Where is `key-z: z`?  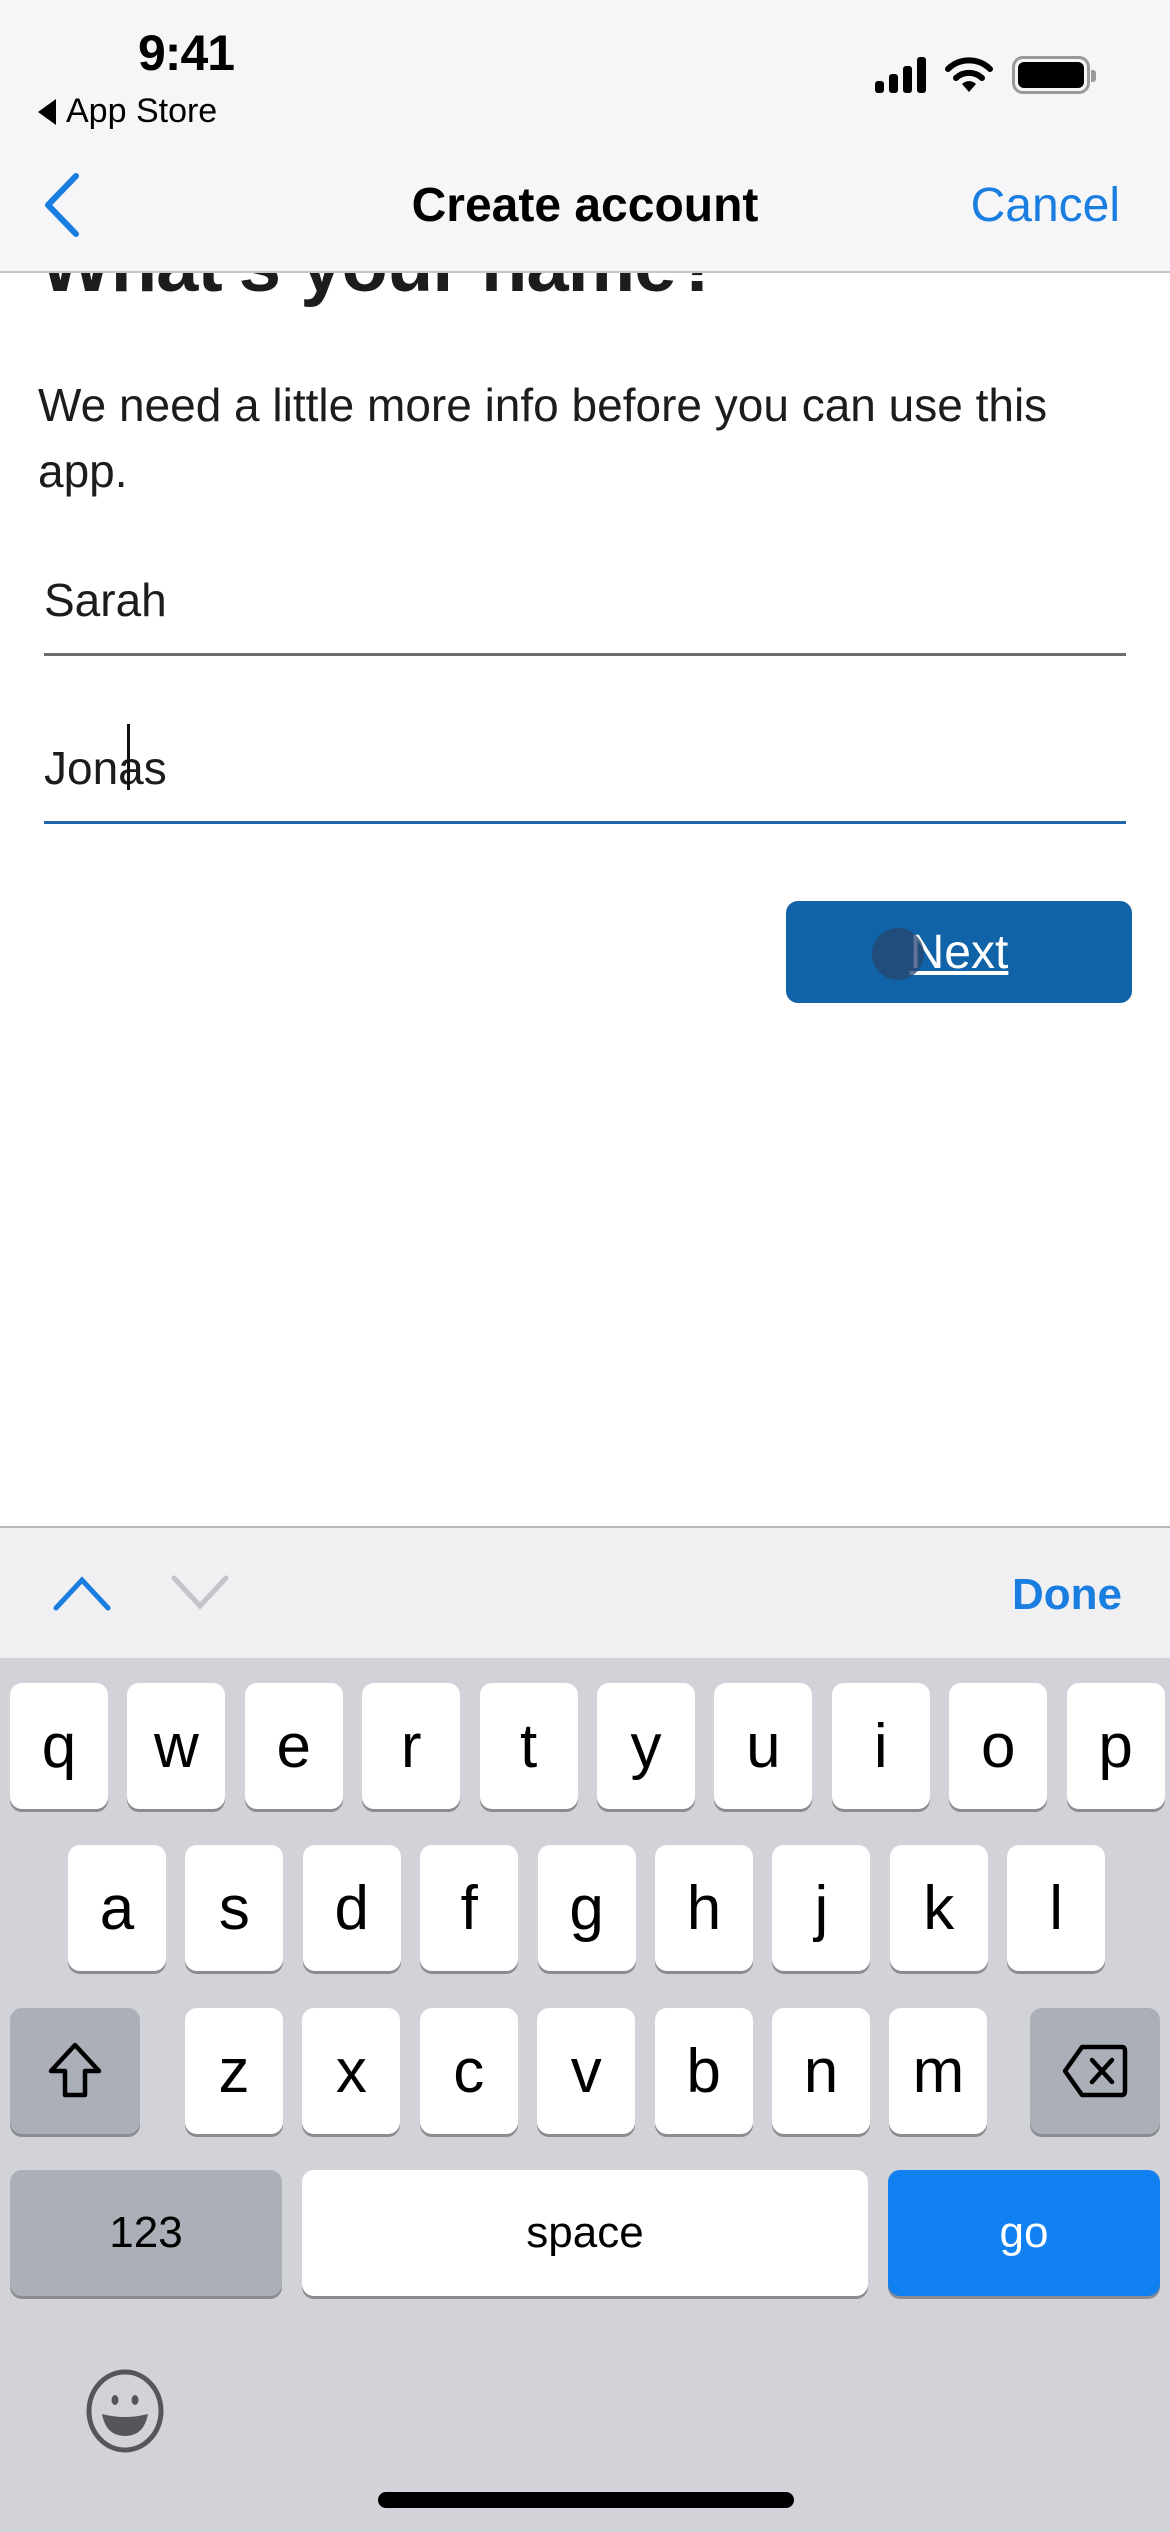
key-z: z is located at coordinates (234, 2071).